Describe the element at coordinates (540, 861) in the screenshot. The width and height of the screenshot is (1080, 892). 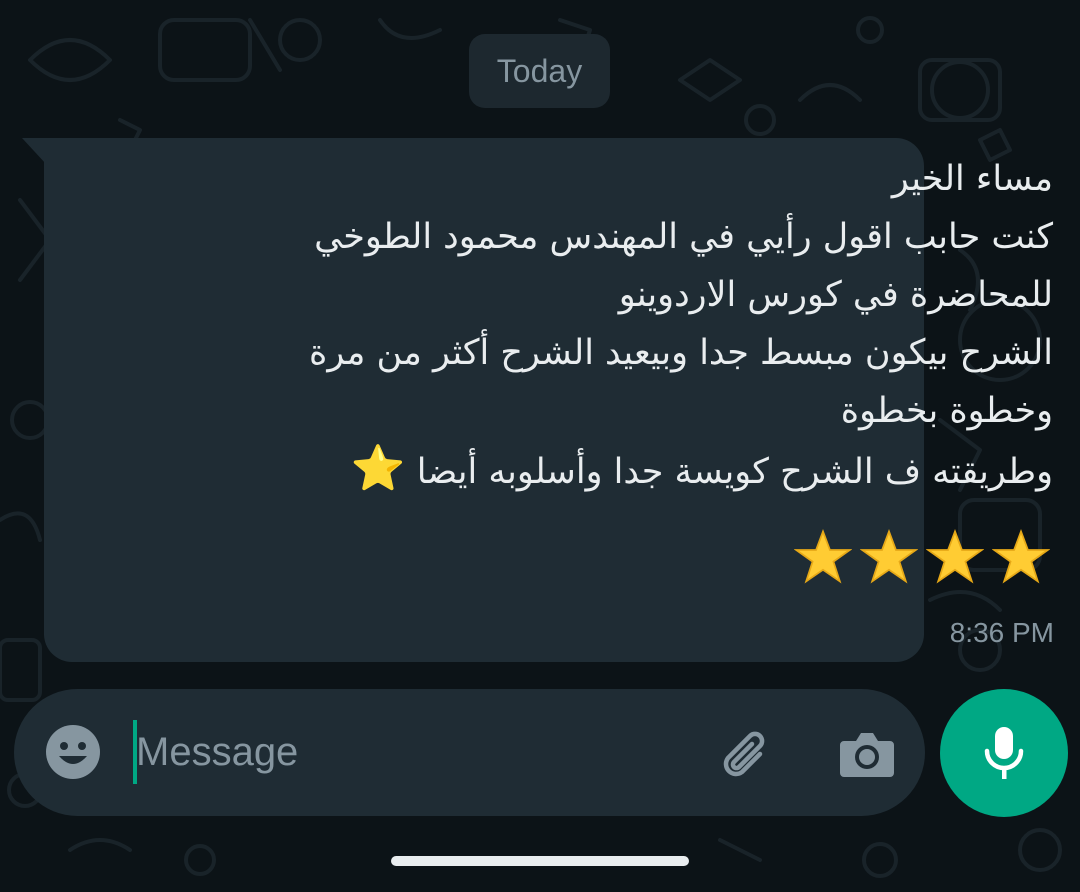
I see `home-indicator` at that location.